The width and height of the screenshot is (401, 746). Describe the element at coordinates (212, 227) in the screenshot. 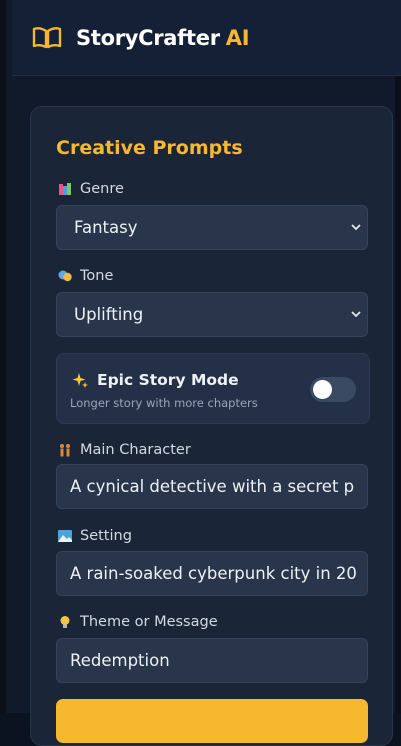

I see `genre-select: Fantasy` at that location.